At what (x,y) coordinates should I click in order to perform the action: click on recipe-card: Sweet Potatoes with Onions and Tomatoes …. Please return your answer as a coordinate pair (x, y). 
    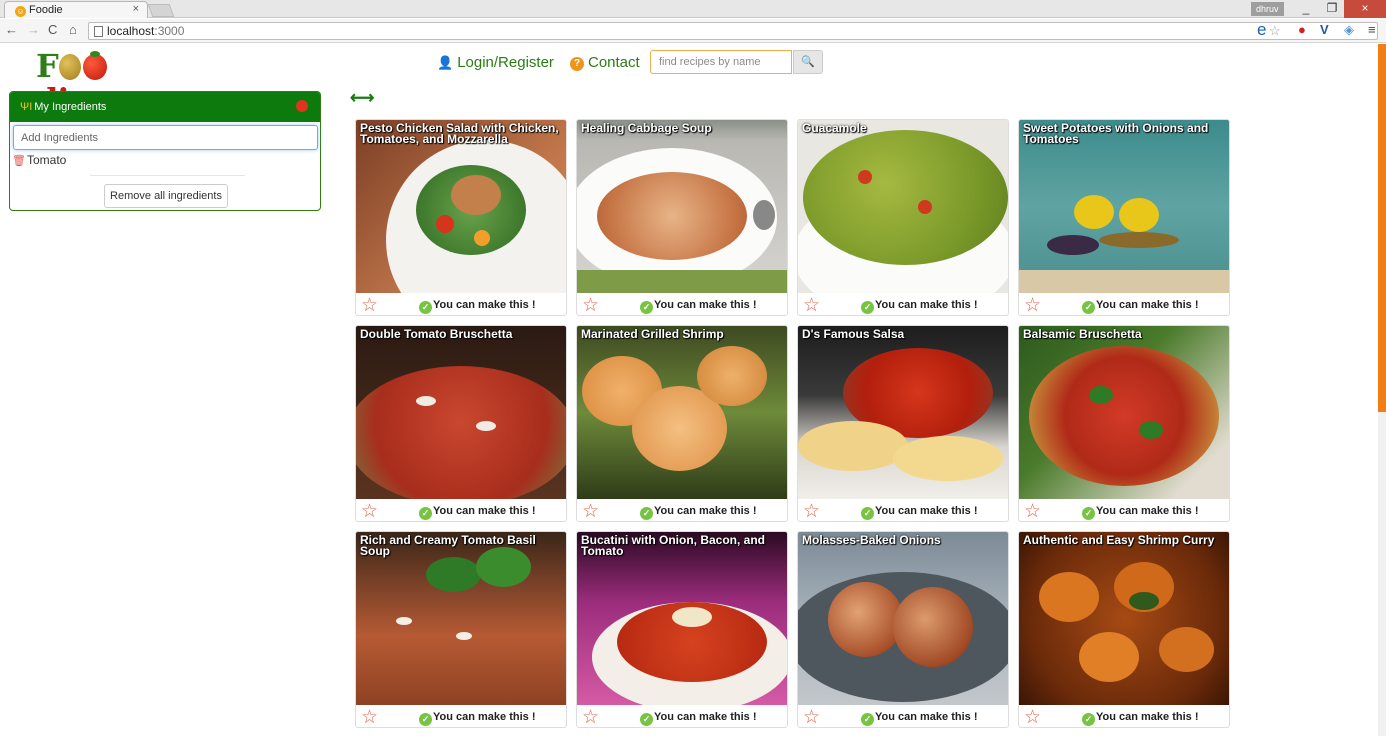
    Looking at the image, I should click on (1124, 217).